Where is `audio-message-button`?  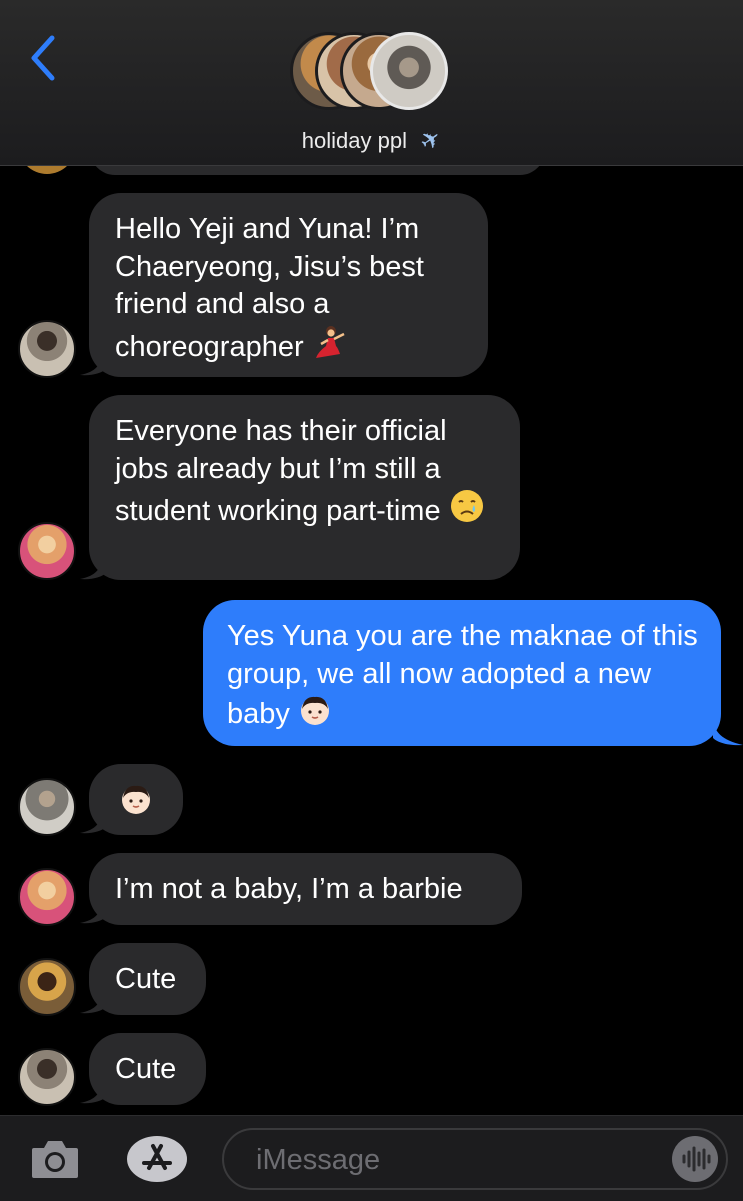 audio-message-button is located at coordinates (695, 1159).